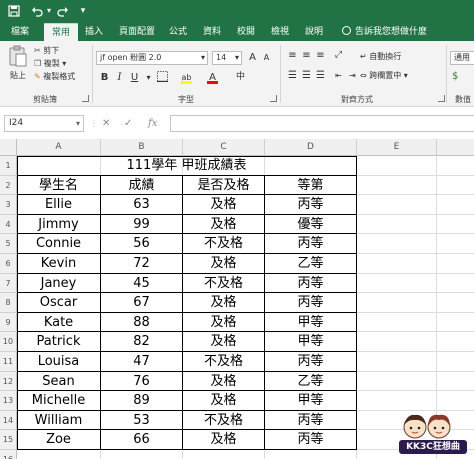 This screenshot has width=474, height=459. I want to click on save-icon, so click(14, 11).